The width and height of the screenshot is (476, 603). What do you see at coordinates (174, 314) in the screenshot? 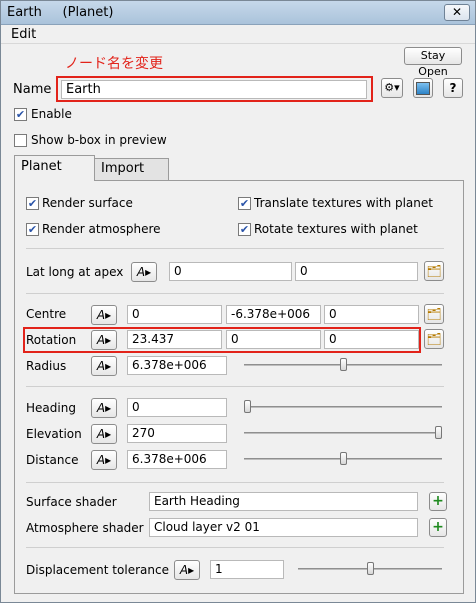
I see `centre-x-input: 0` at bounding box center [174, 314].